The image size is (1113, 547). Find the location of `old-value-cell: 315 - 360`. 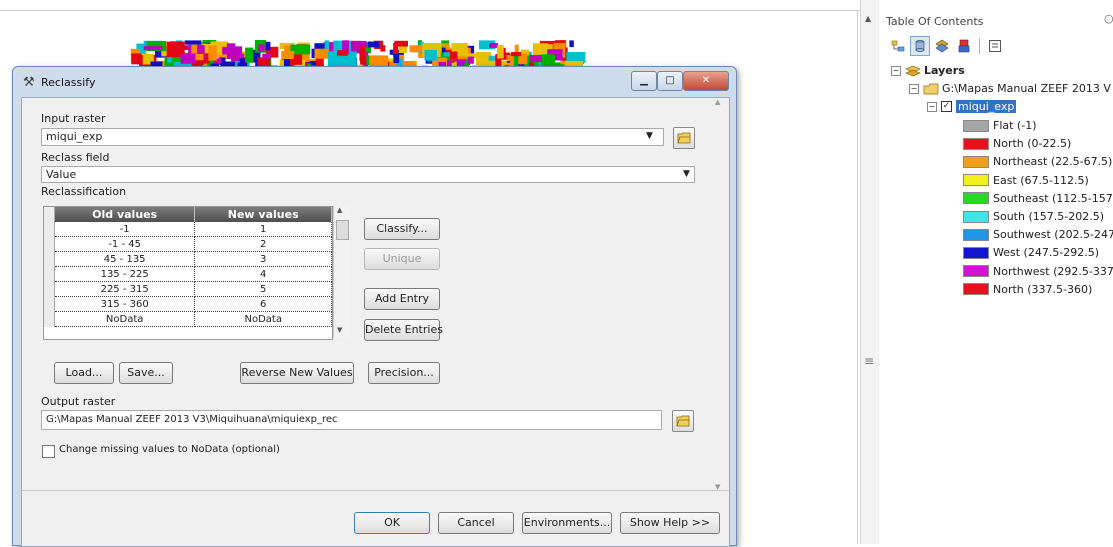

old-value-cell: 315 - 360 is located at coordinates (125, 304).